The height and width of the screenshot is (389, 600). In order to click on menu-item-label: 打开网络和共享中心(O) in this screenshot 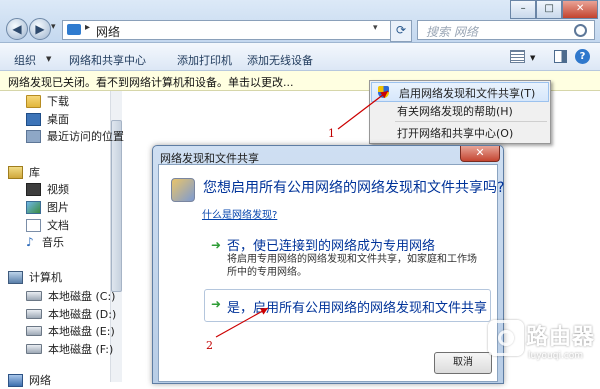, I will do `click(455, 133)`.